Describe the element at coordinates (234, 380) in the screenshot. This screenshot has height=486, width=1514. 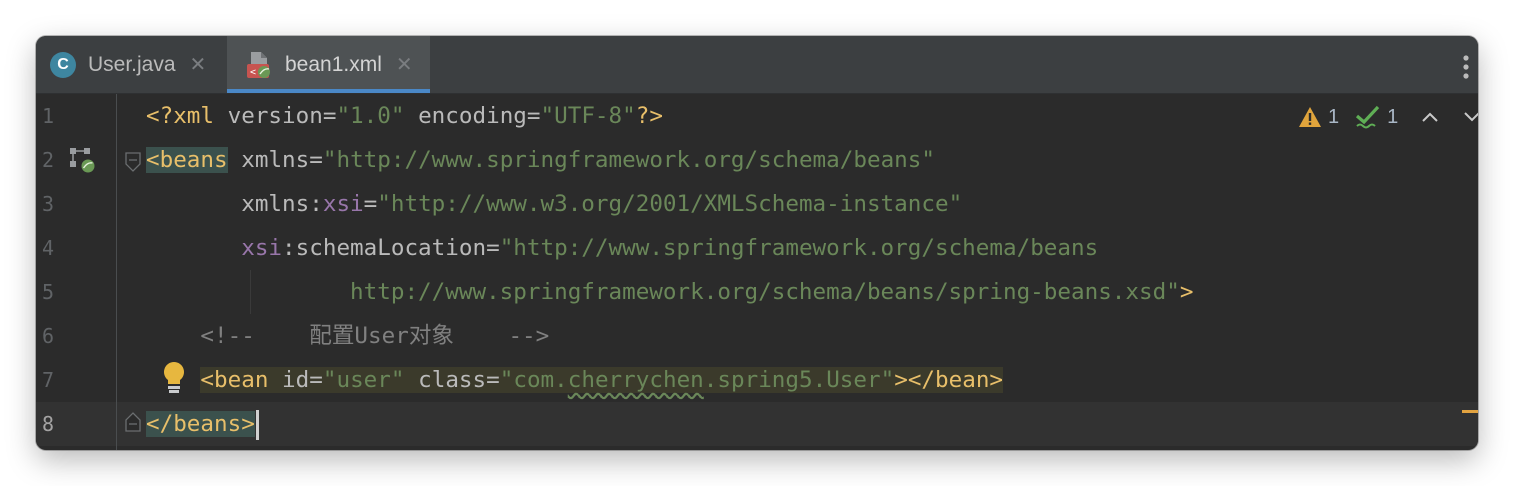
I see `bean-open-tag: <bean` at that location.